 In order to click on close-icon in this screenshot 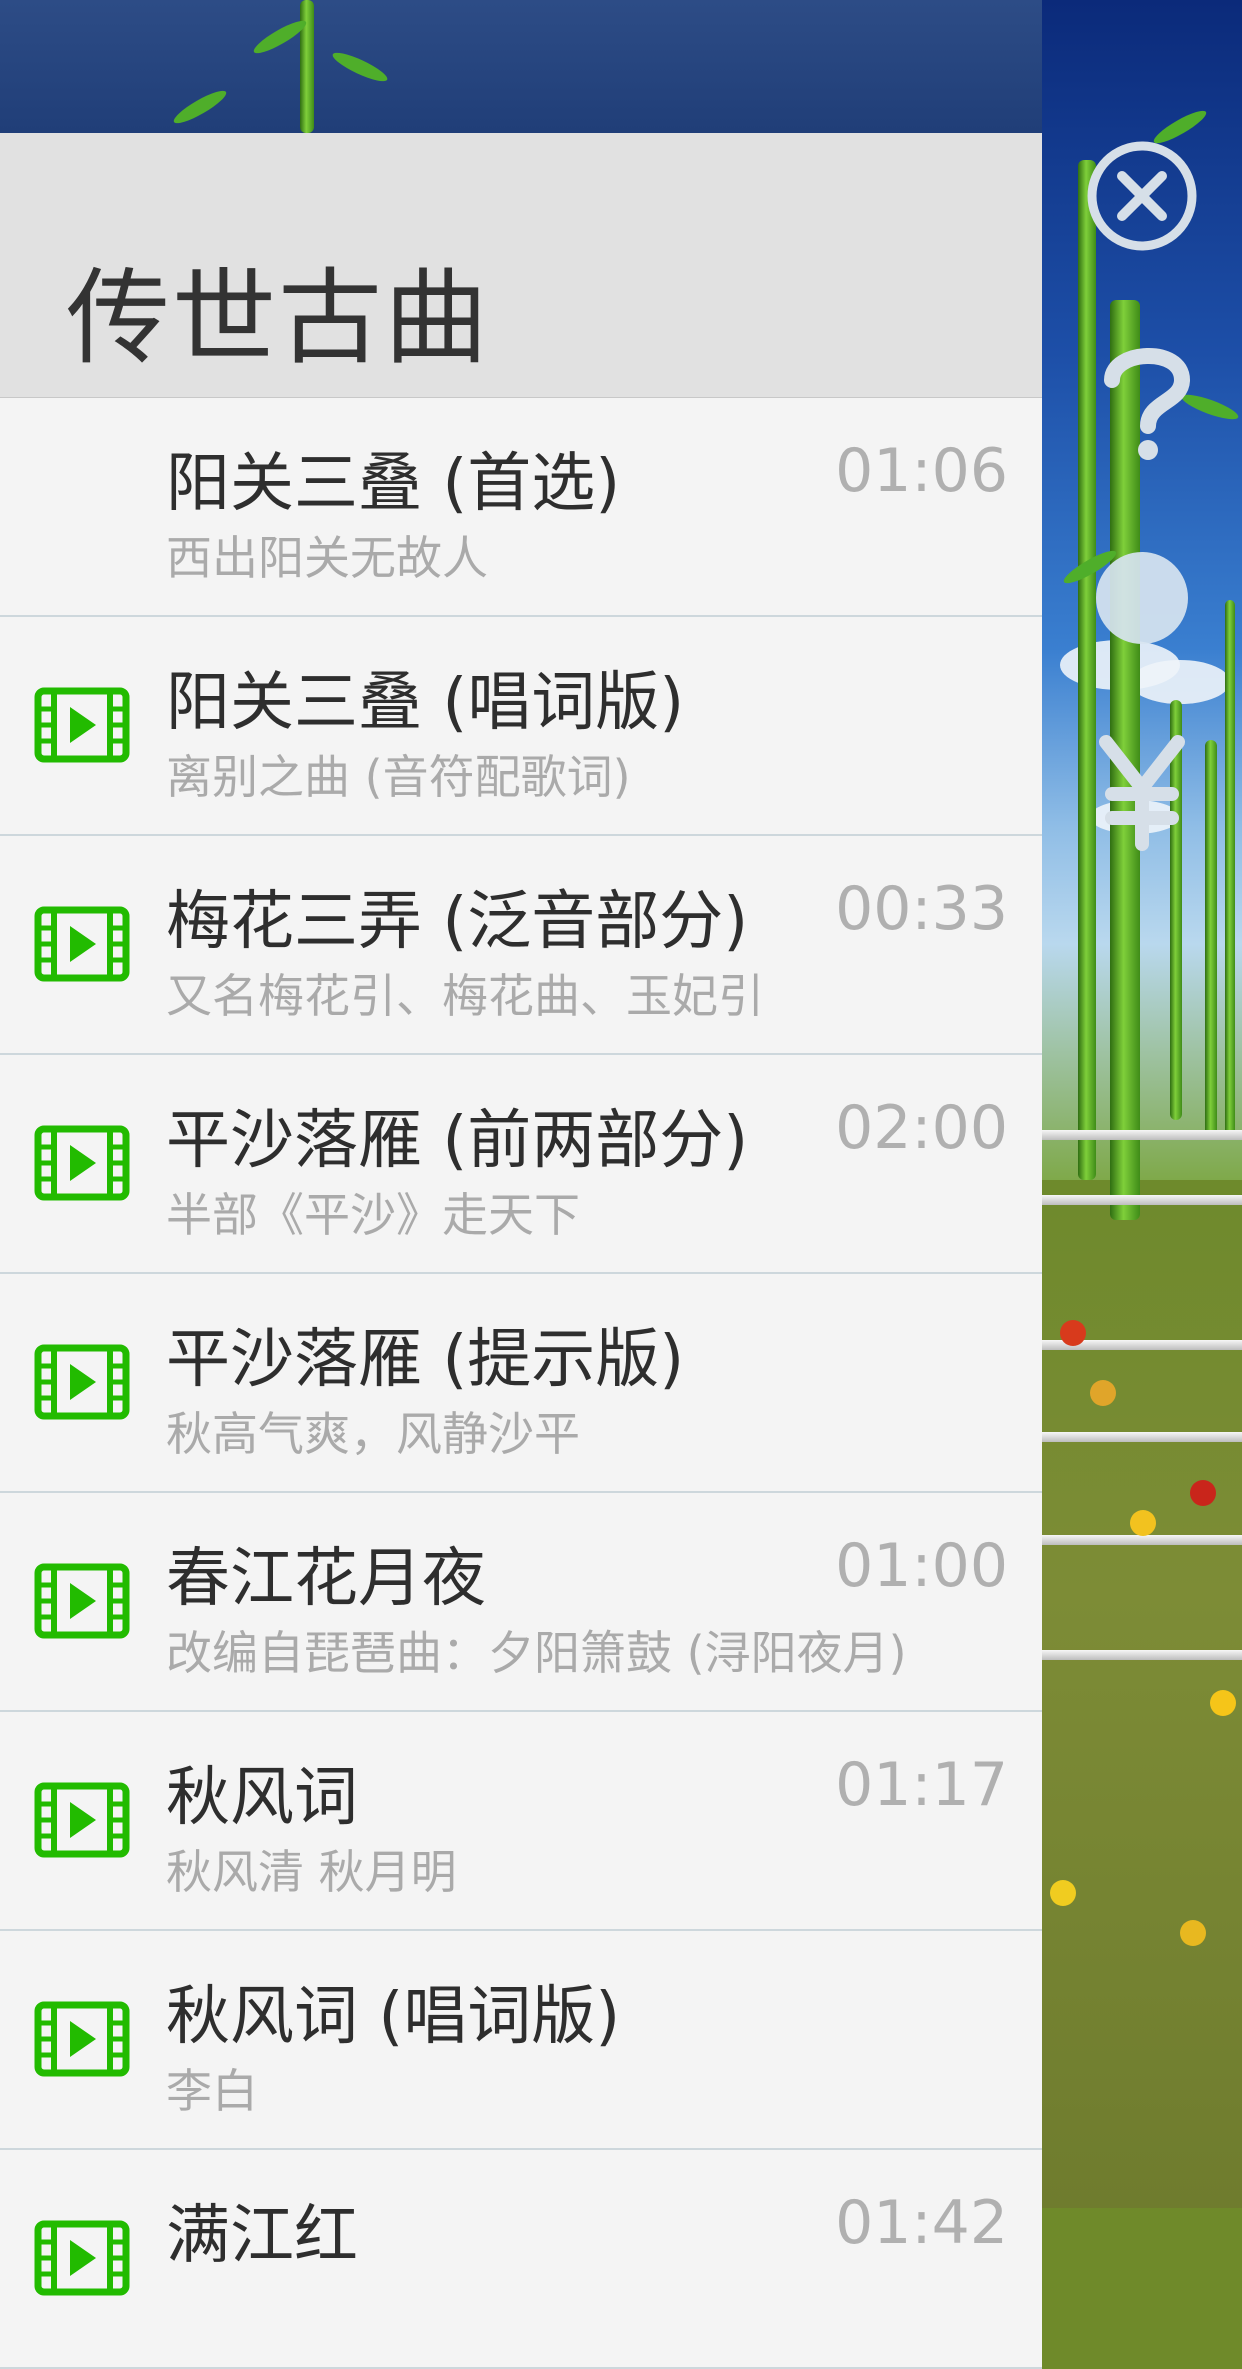, I will do `click(1142, 196)`.